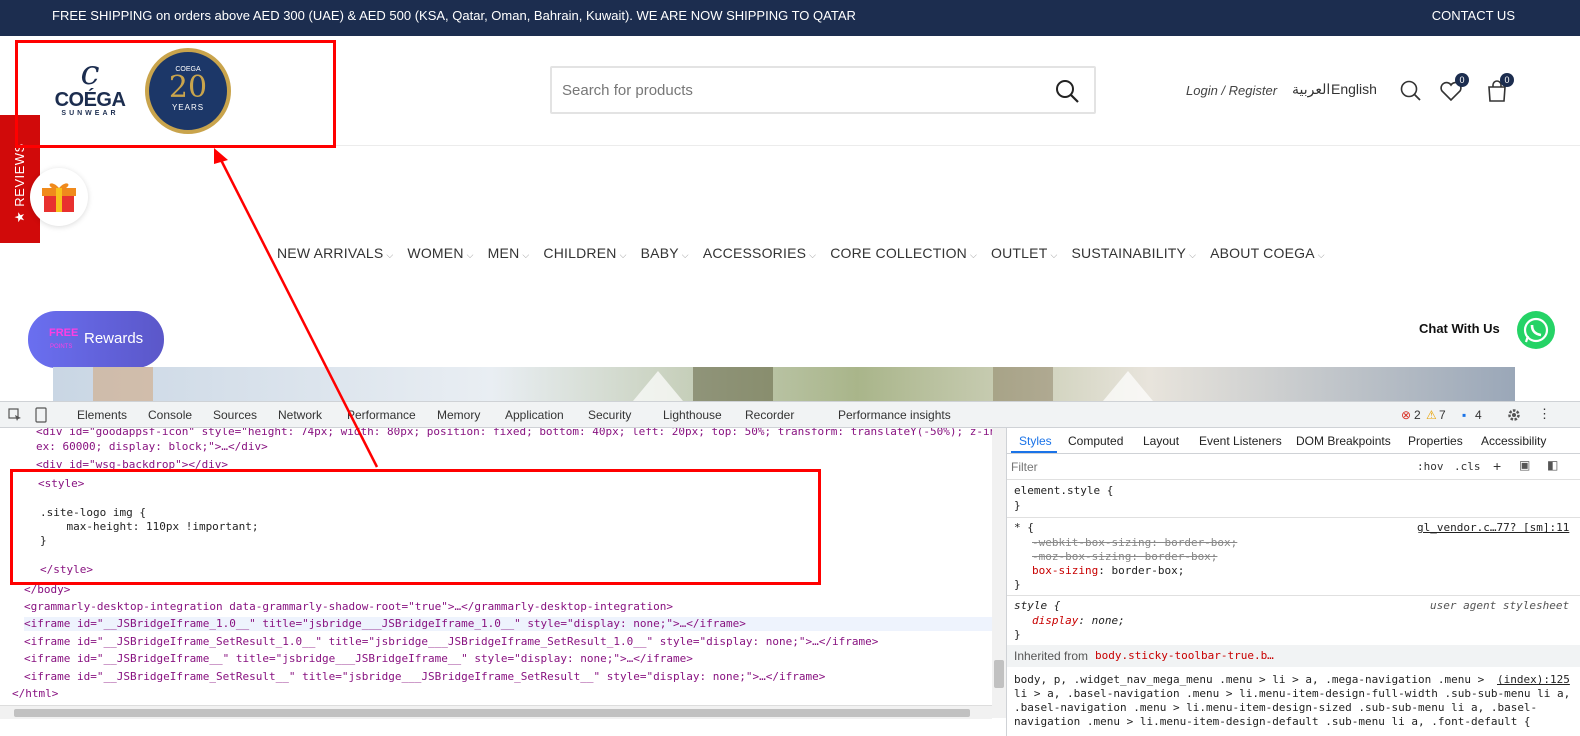  Describe the element at coordinates (296, 308) in the screenshot. I see `annotation-arrow` at that location.